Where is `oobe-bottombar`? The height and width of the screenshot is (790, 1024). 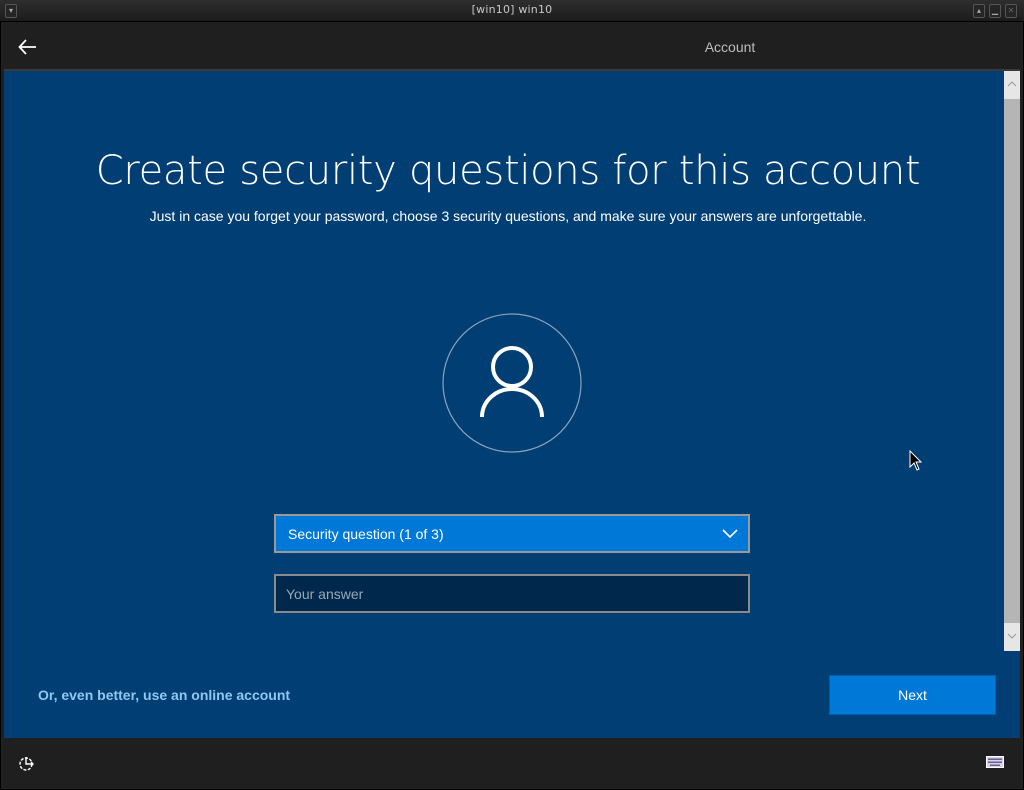
oobe-bottombar is located at coordinates (512, 762).